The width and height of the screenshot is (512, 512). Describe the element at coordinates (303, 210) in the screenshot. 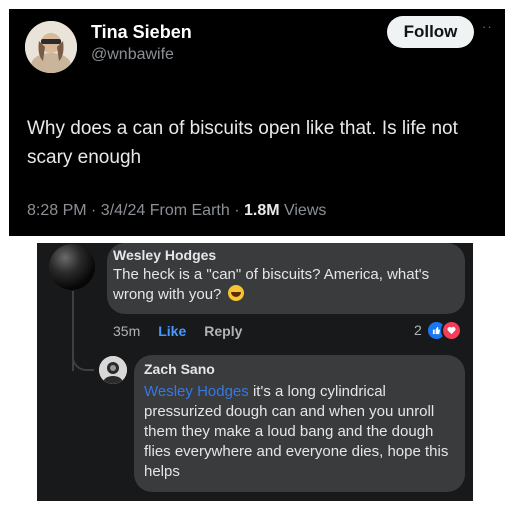

I see `views-label: Views` at that location.